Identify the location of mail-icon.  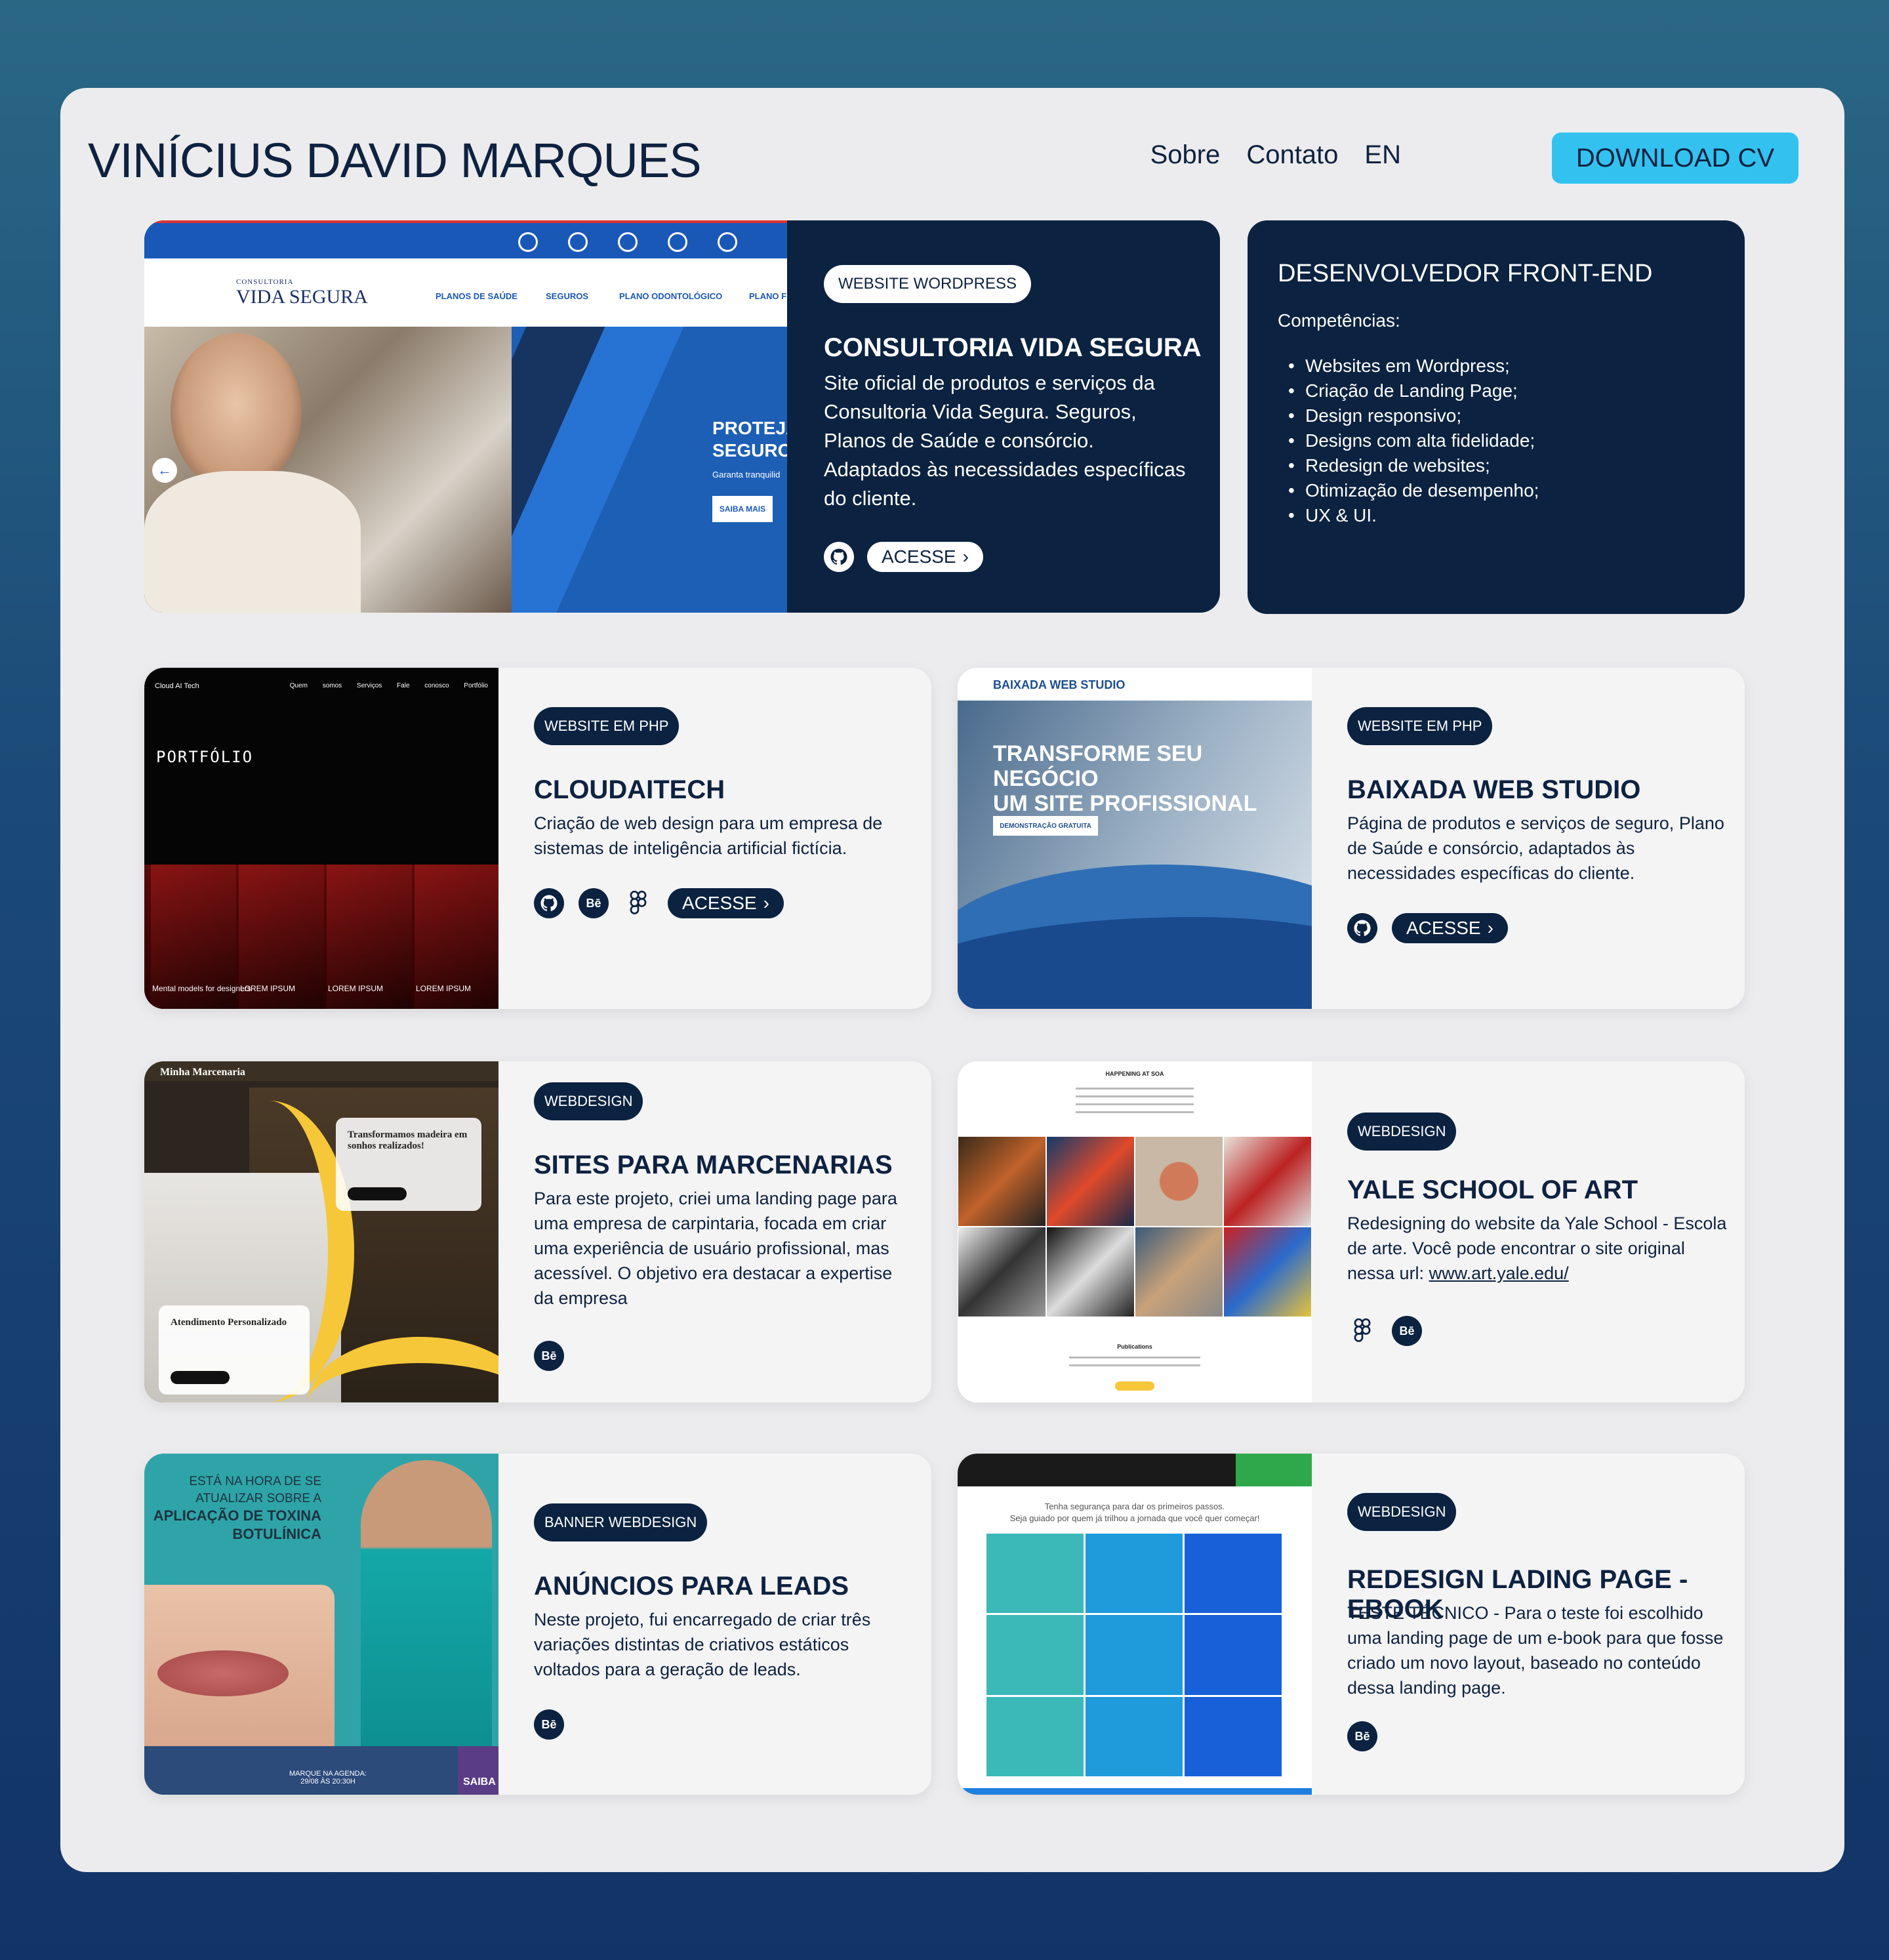
(628, 242).